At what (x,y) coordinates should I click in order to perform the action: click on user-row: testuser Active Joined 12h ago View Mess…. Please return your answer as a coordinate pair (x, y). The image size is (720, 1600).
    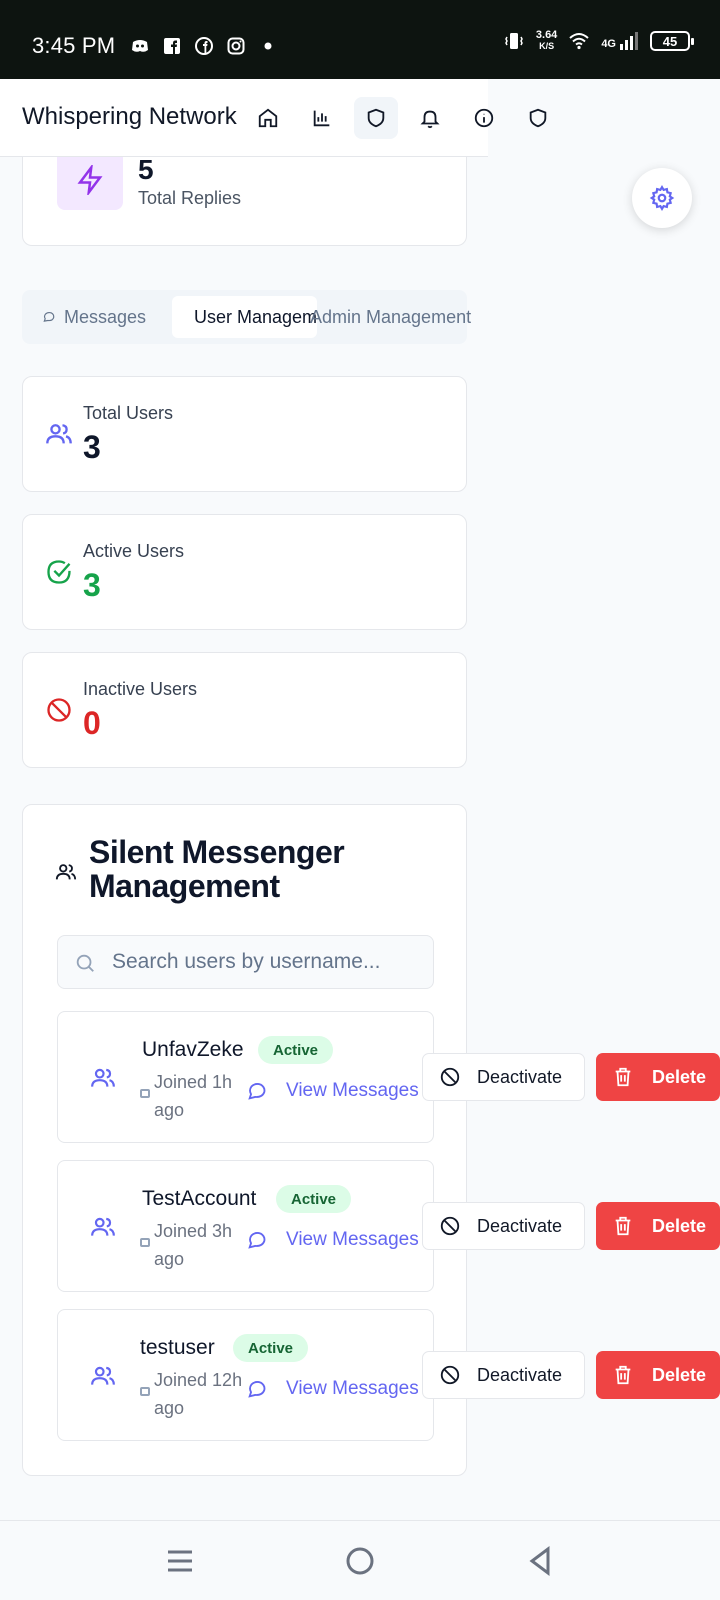
    Looking at the image, I should click on (245, 1375).